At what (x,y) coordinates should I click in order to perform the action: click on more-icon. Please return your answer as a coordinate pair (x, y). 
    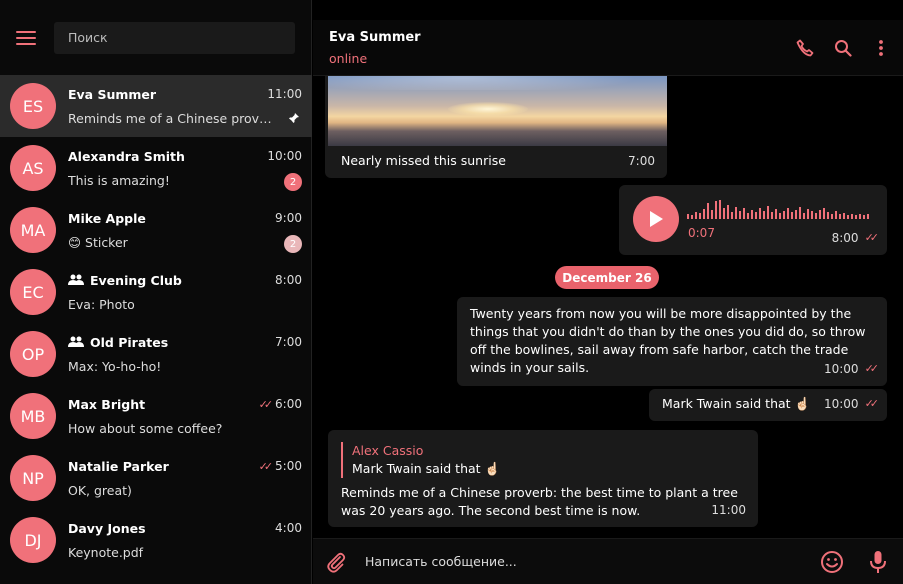
    Looking at the image, I should click on (881, 48).